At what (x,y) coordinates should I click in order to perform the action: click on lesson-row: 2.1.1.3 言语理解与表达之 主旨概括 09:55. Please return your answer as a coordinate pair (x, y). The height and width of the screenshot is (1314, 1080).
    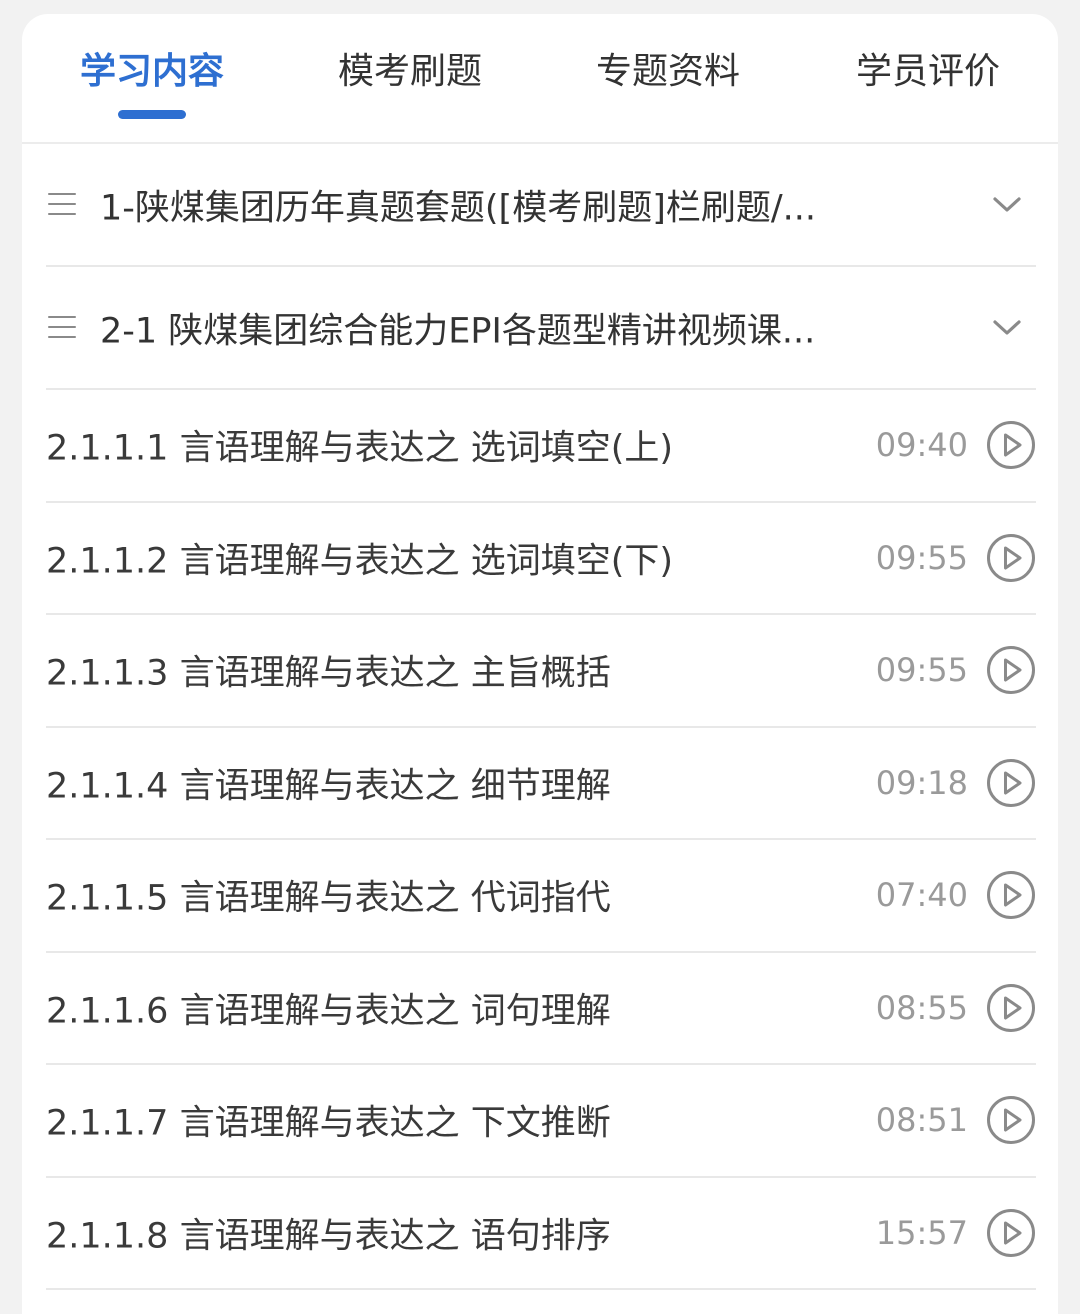
    Looking at the image, I should click on (541, 671).